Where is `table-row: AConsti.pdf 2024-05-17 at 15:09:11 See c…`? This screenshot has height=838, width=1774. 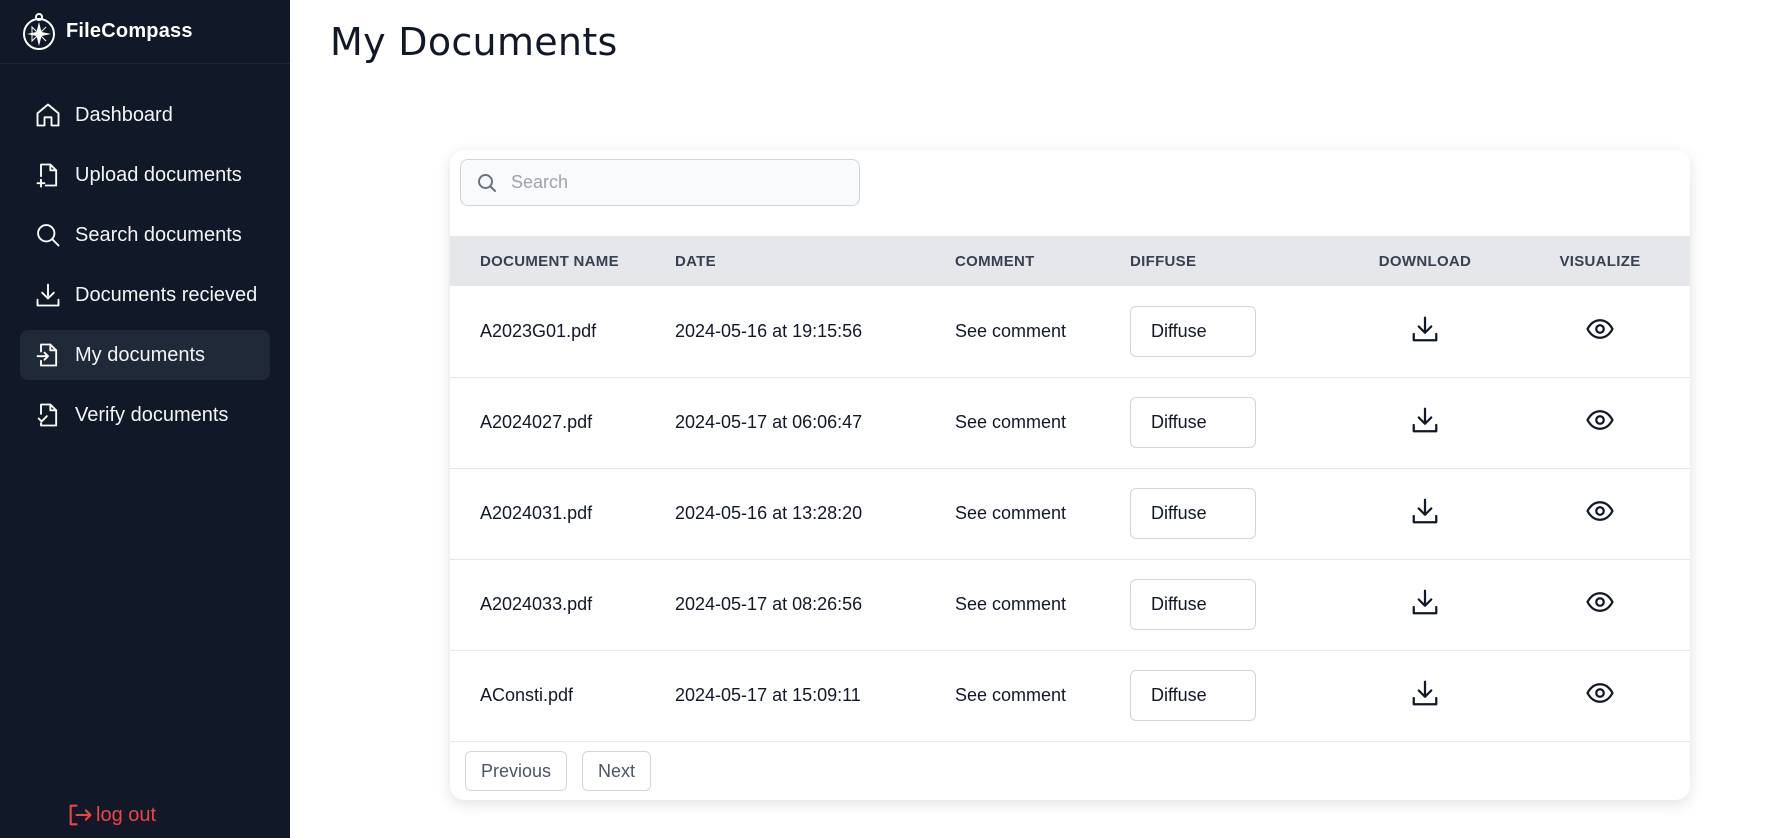
table-row: AConsti.pdf 2024-05-17 at 15:09:11 See c… is located at coordinates (1070, 695).